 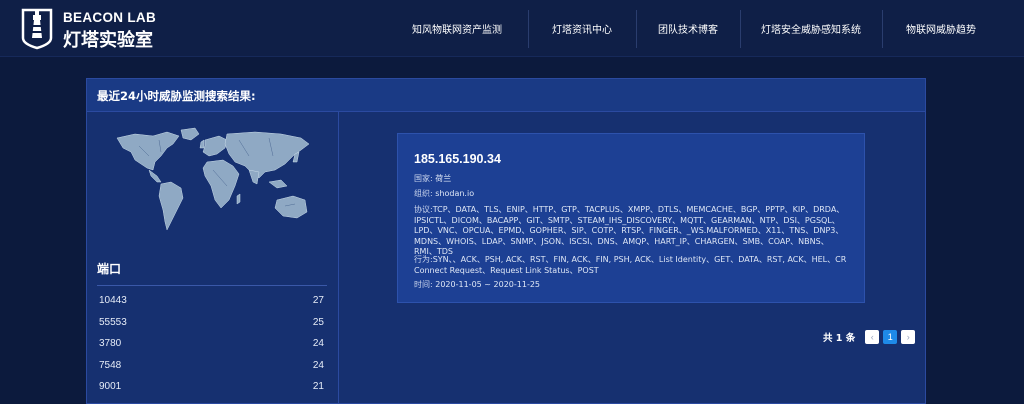 I want to click on country-label: 国家:, so click(x=423, y=178).